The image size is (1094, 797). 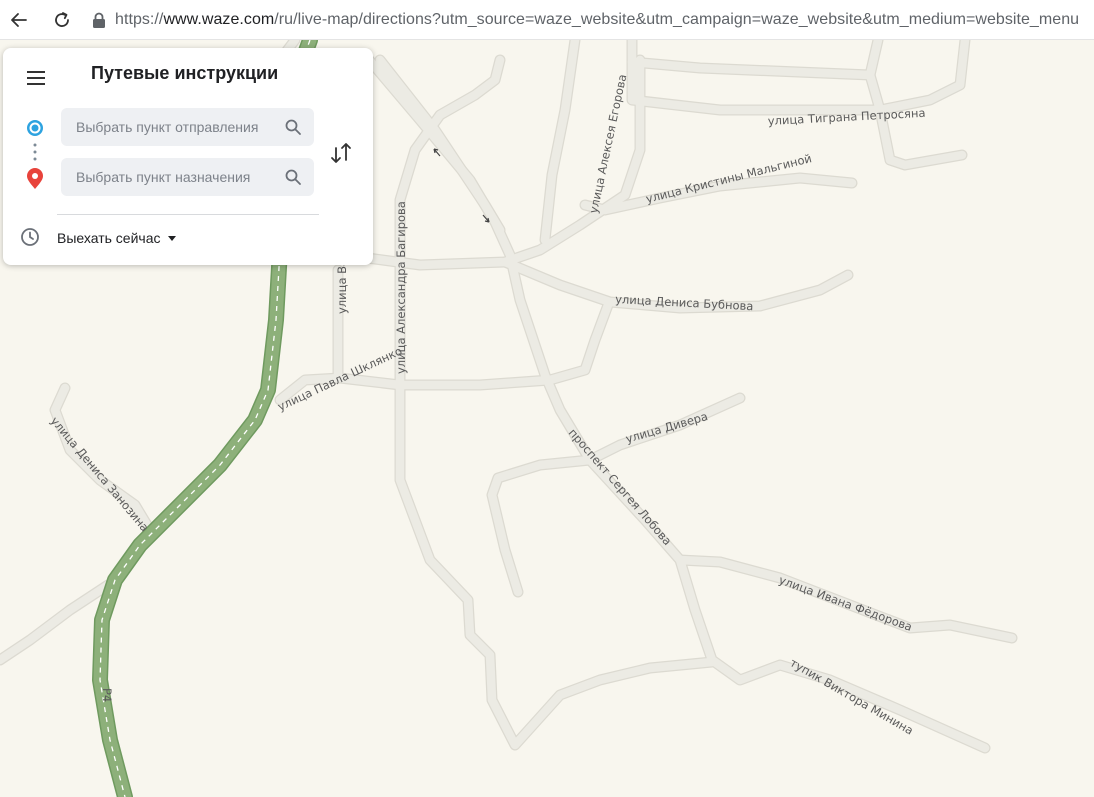 I want to click on destination-pin-icon, so click(x=35, y=178).